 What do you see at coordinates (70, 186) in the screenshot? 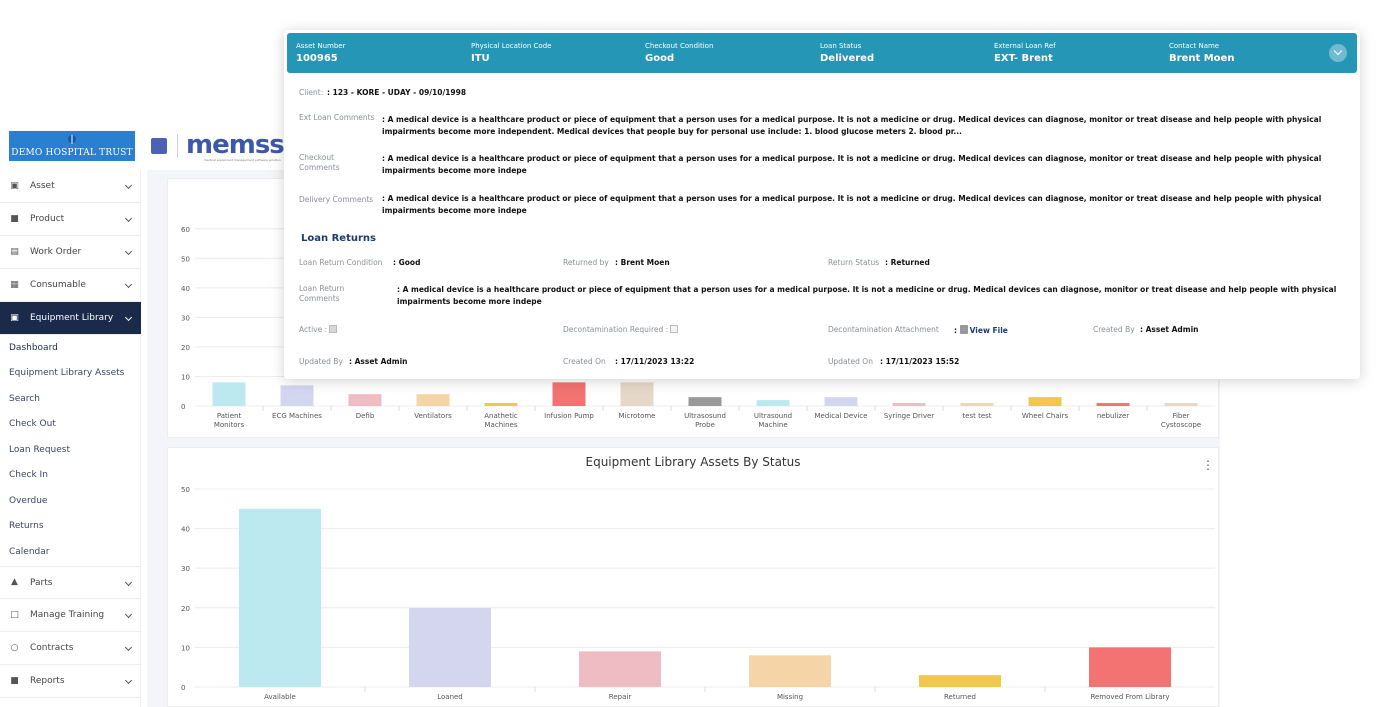
I see `sidebar-item-asset: ▣ Asset` at bounding box center [70, 186].